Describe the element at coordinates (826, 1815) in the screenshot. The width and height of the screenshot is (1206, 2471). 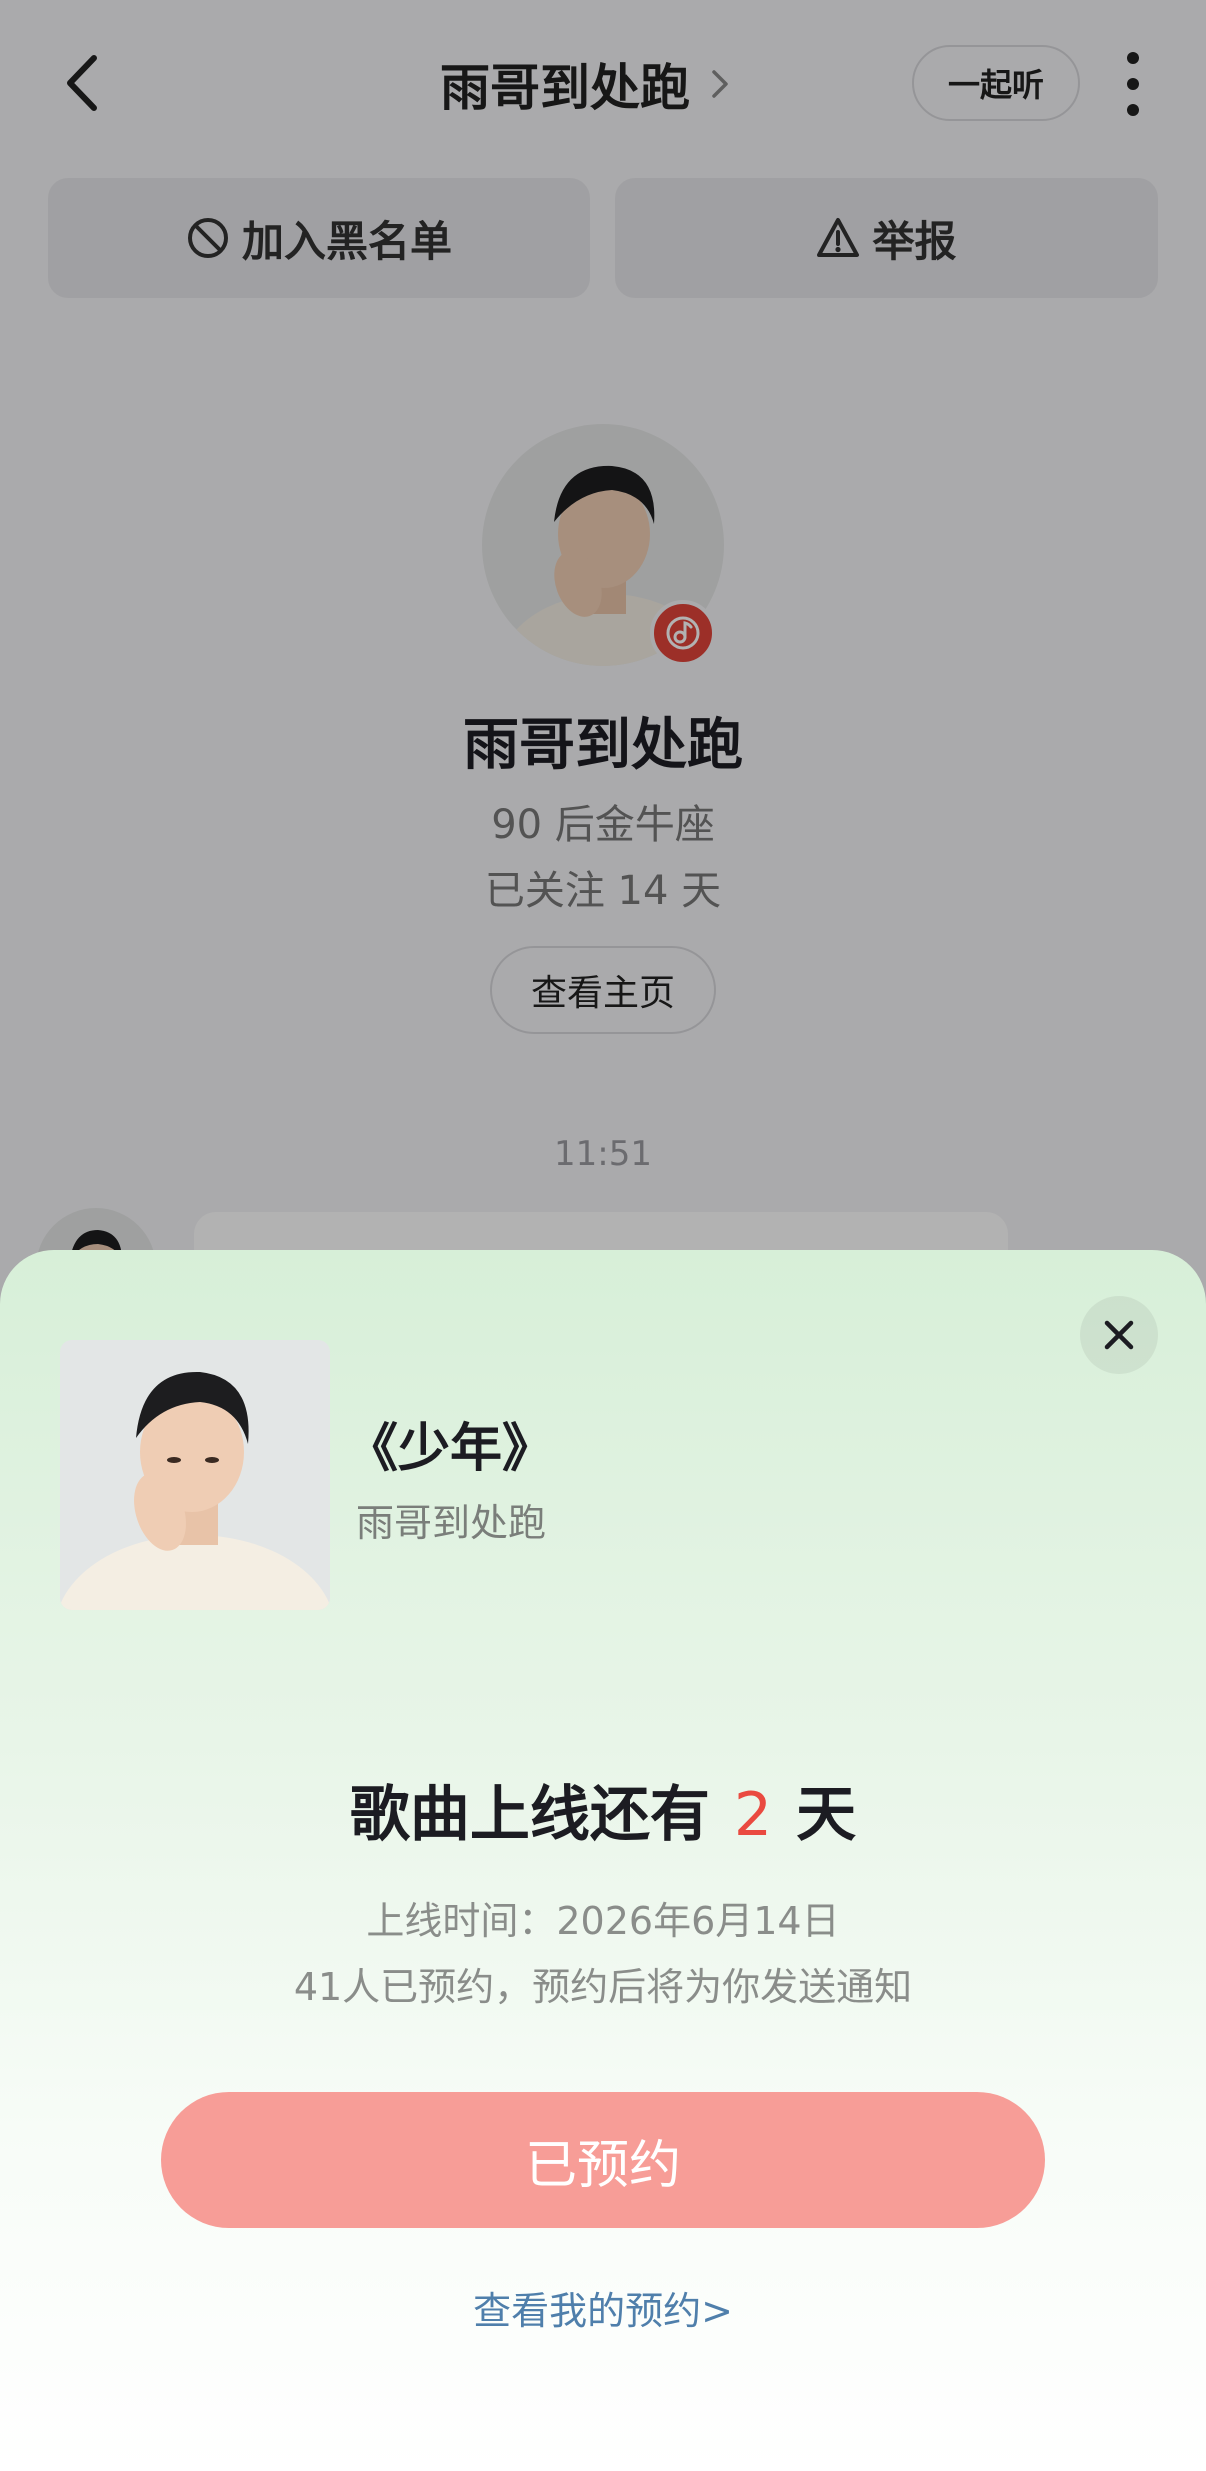
I see `countdown-suffix: 天` at that location.